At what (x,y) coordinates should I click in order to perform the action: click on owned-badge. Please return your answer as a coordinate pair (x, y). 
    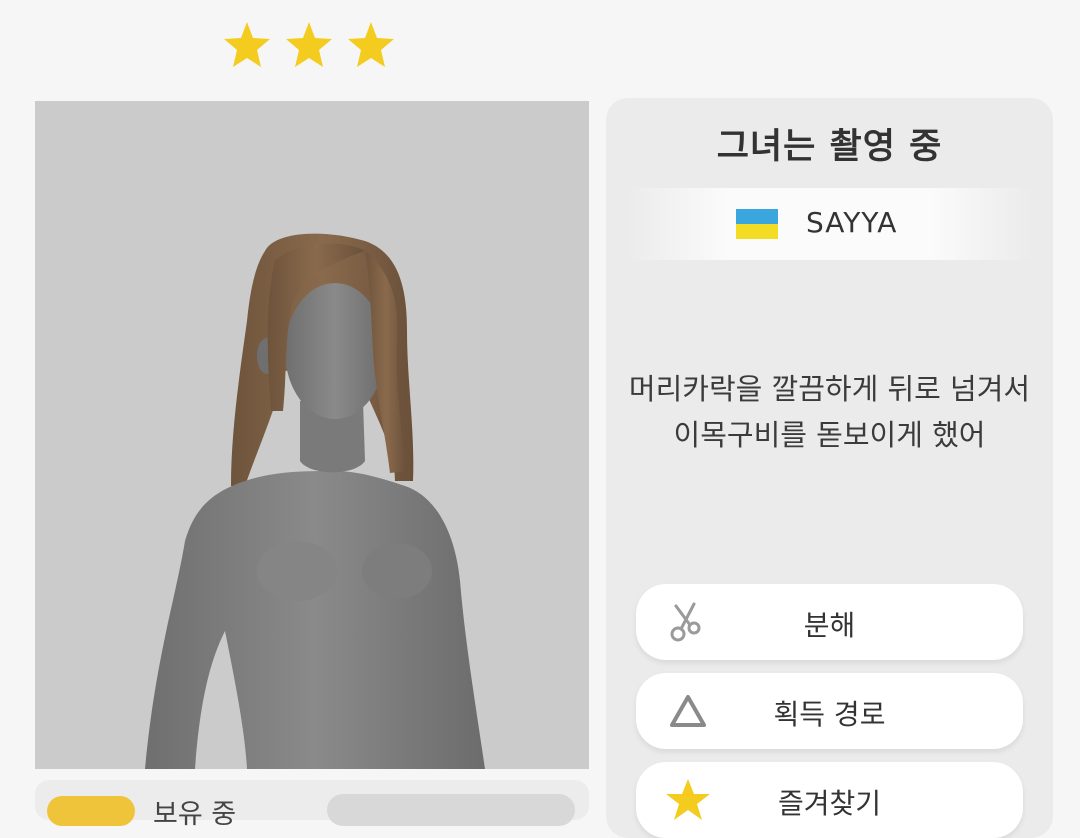
    Looking at the image, I should click on (91, 811).